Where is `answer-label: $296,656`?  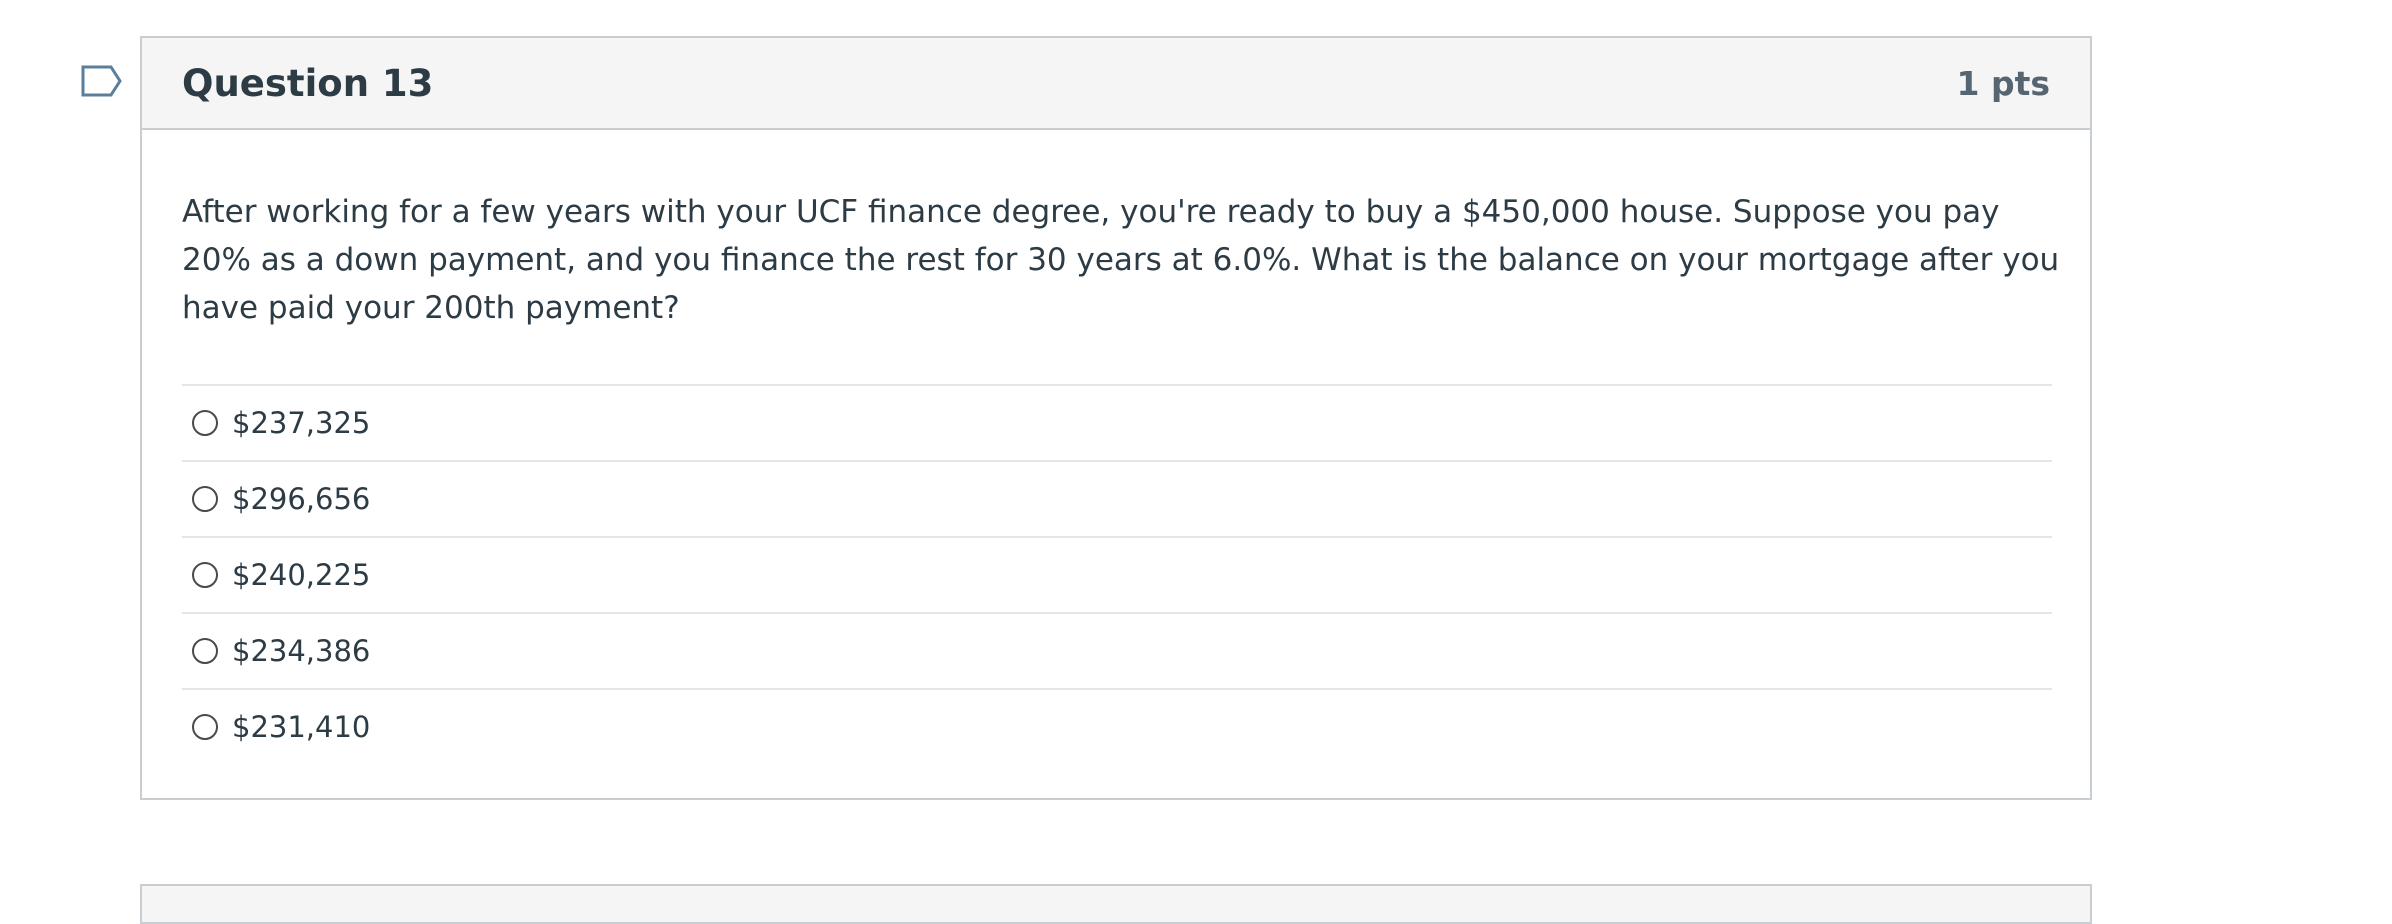 answer-label: $296,656 is located at coordinates (301, 499).